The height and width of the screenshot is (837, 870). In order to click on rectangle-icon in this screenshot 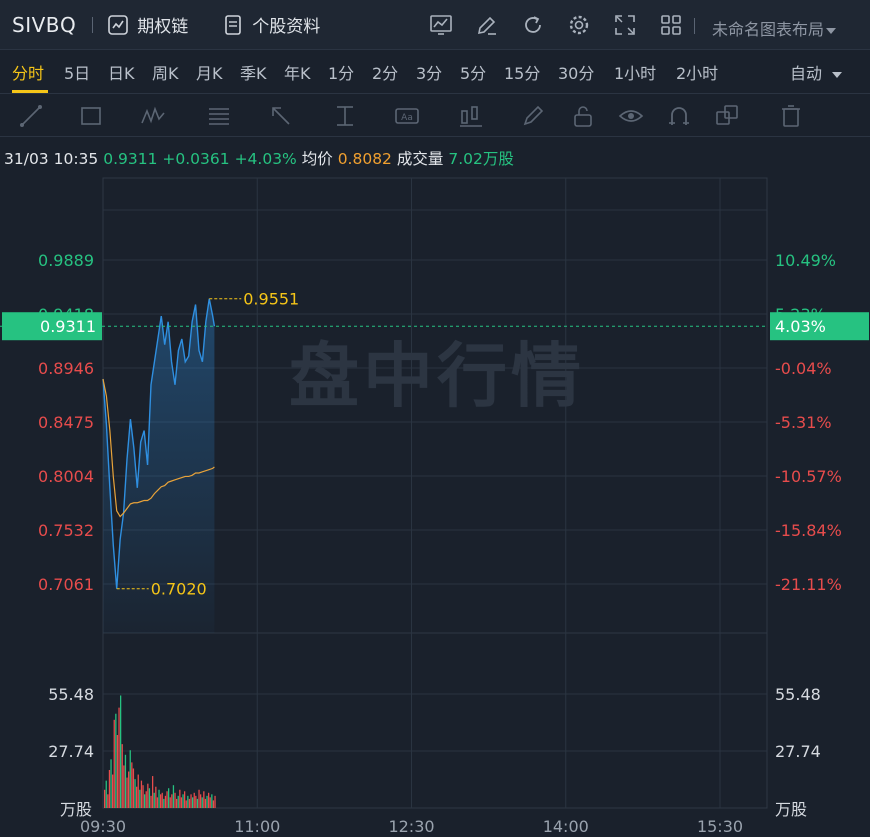, I will do `click(91, 116)`.